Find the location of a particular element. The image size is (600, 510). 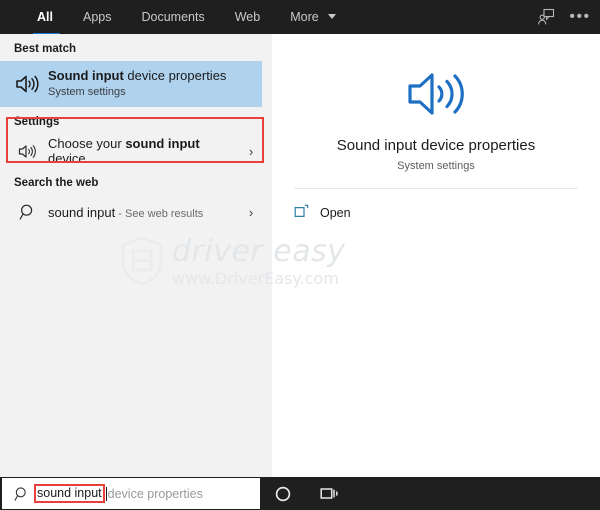

settings-label-pre: Choose your is located at coordinates (87, 143).